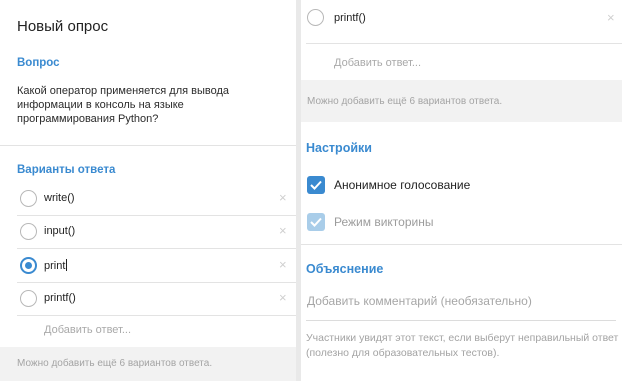 The image size is (622, 381). I want to click on answer-option: input() ×, so click(148, 232).